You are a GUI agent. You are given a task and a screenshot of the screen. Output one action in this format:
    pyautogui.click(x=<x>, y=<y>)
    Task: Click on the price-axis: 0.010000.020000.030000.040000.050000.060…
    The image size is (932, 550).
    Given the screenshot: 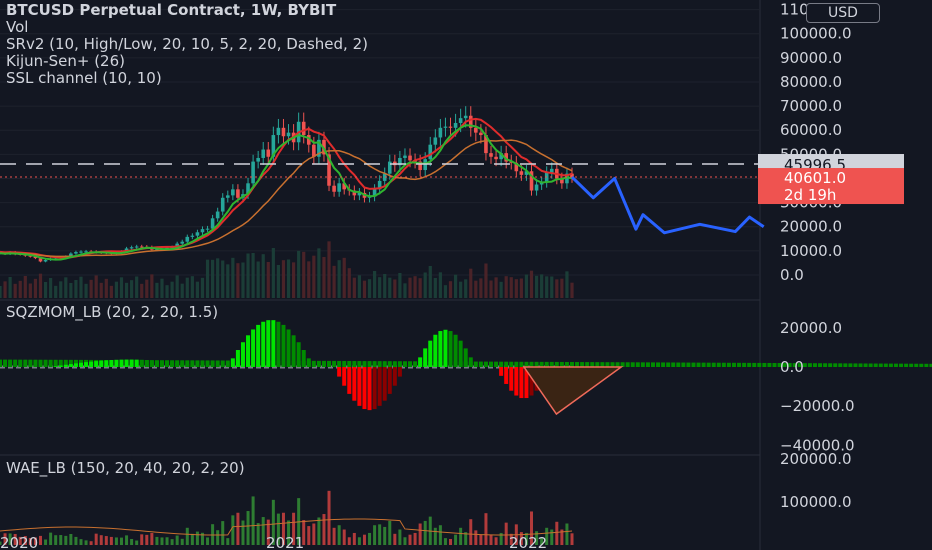 What is the action you would take?
    pyautogui.click(x=817, y=256)
    